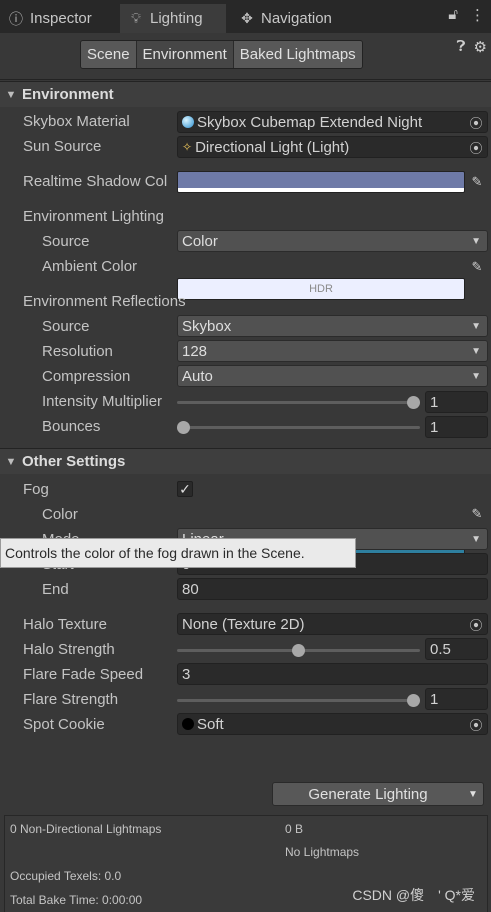 The image size is (491, 912). Describe the element at coordinates (461, 47) in the screenshot. I see `help-icon: ❓︎` at that location.